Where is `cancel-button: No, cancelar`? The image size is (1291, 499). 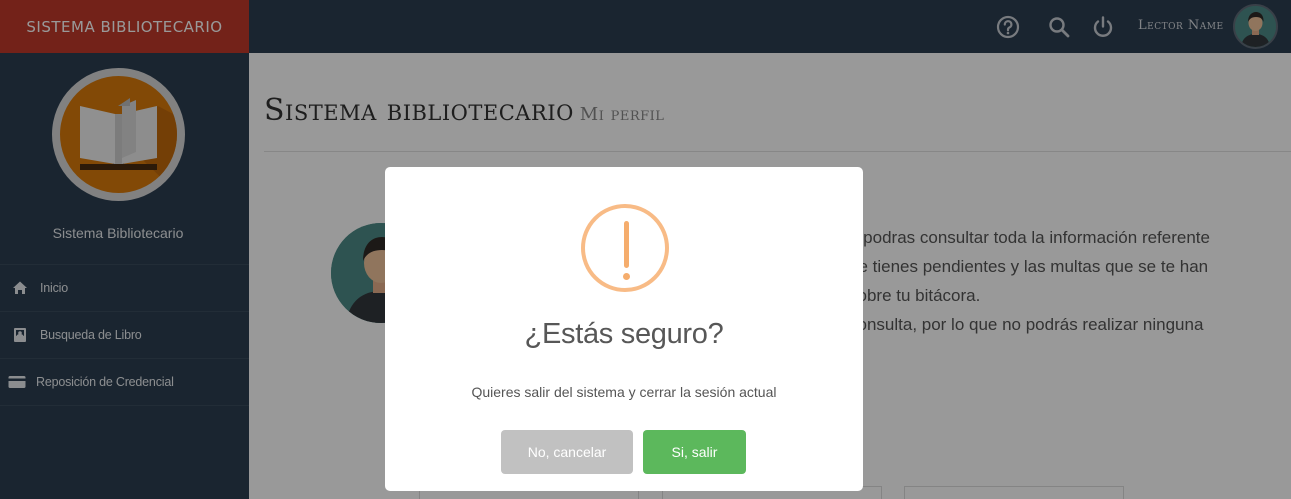 cancel-button: No, cancelar is located at coordinates (567, 452).